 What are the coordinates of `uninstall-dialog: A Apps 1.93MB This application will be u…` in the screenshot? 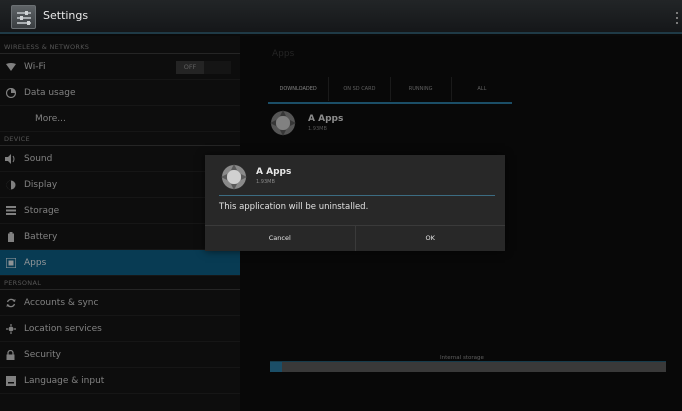 It's located at (355, 203).